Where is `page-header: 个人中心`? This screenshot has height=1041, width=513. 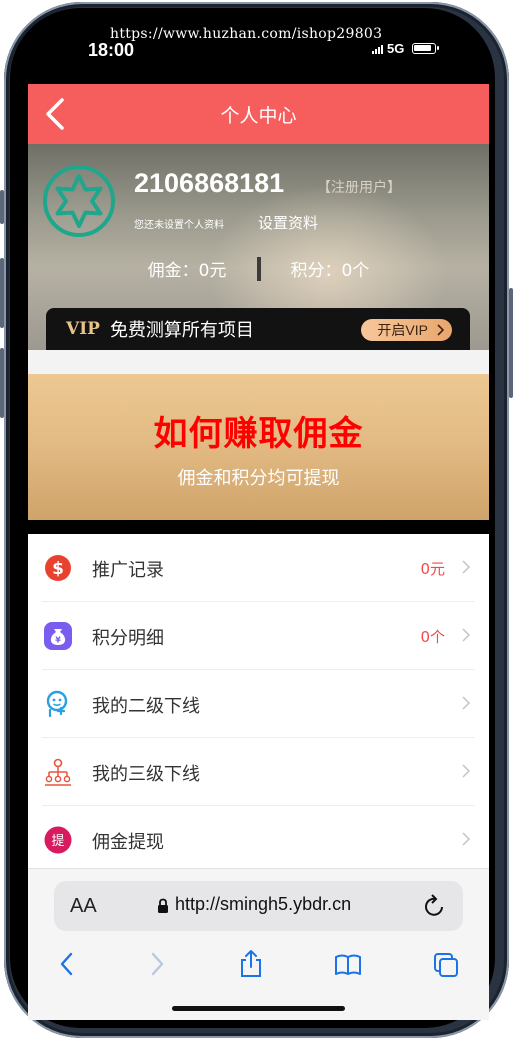 page-header: 个人中心 is located at coordinates (258, 114).